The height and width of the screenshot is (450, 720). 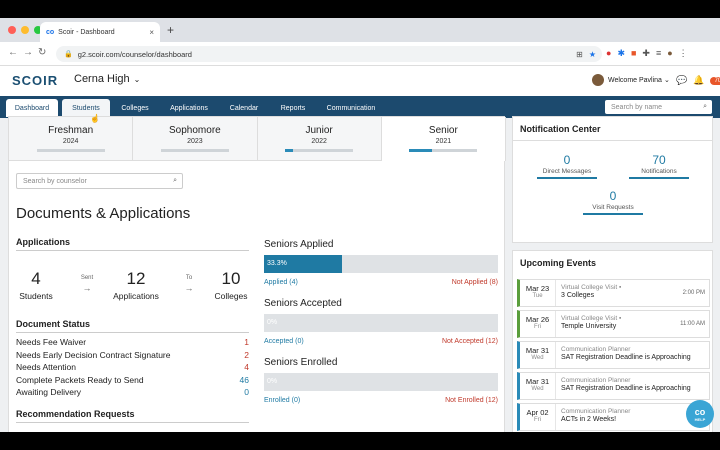 I want to click on senior-progress-heading: Seniors Applied, so click(x=299, y=244).